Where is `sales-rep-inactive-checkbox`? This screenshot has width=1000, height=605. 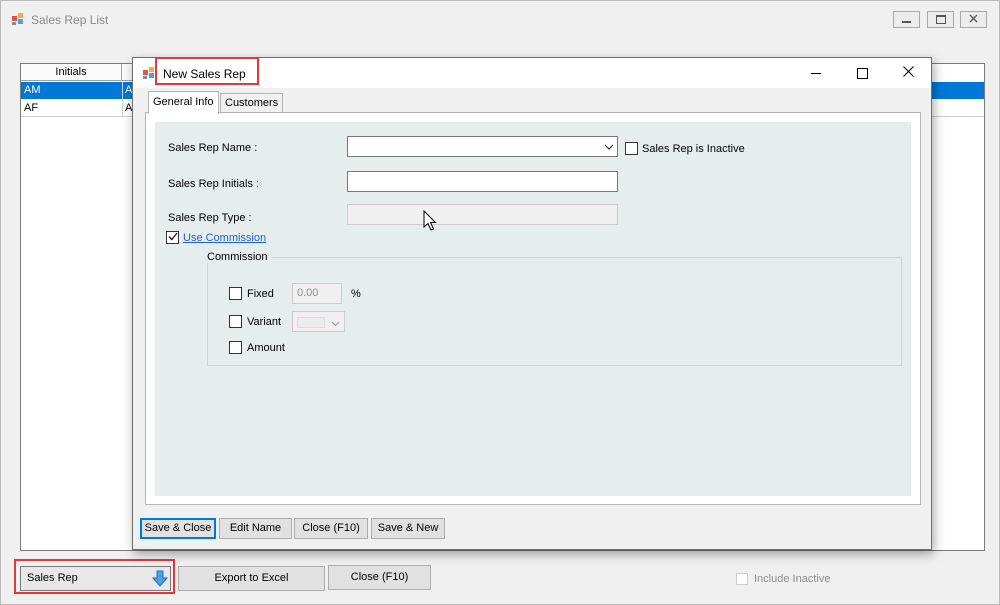 sales-rep-inactive-checkbox is located at coordinates (631, 148).